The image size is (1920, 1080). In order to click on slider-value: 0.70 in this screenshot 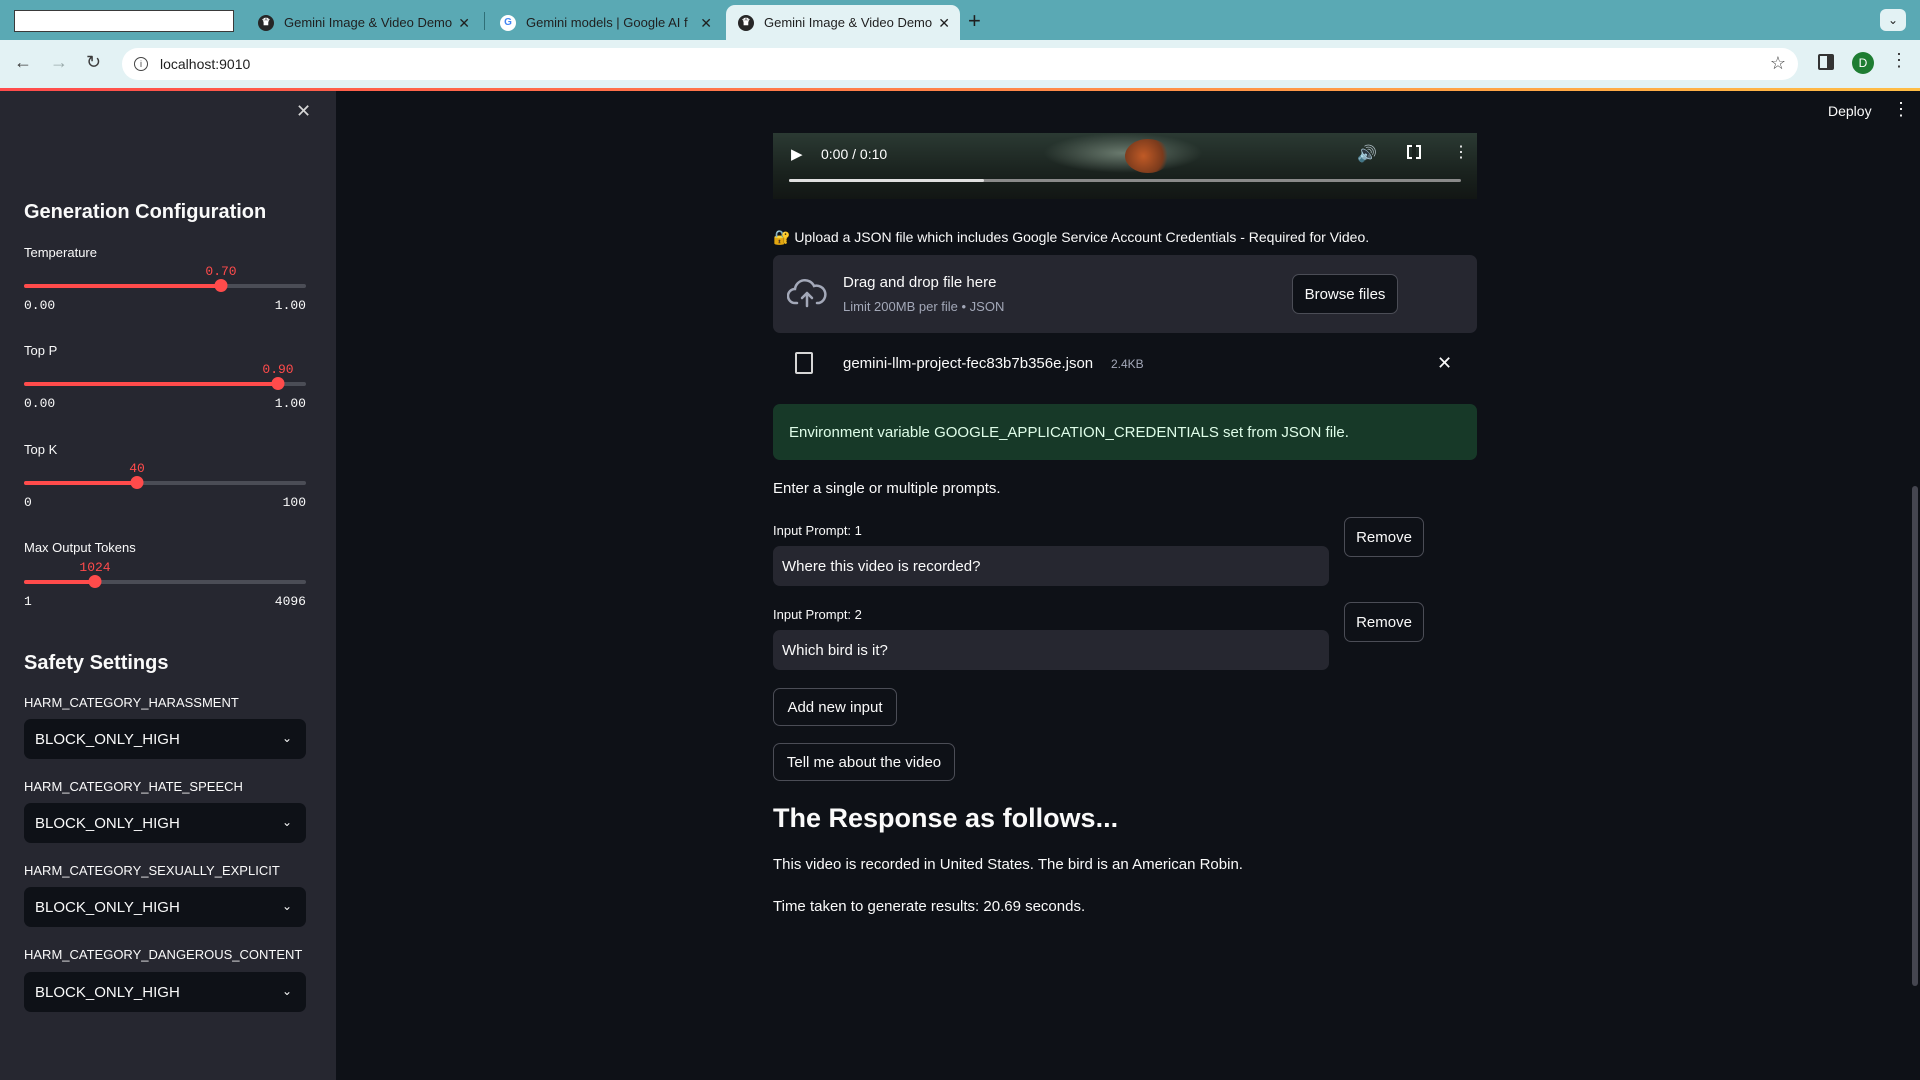, I will do `click(221, 271)`.